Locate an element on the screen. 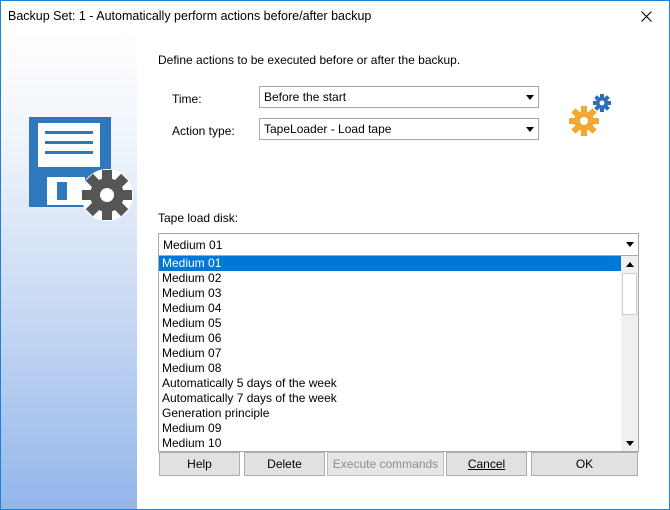 This screenshot has width=670, height=510. dropdown-option: Medium 06 is located at coordinates (390, 338).